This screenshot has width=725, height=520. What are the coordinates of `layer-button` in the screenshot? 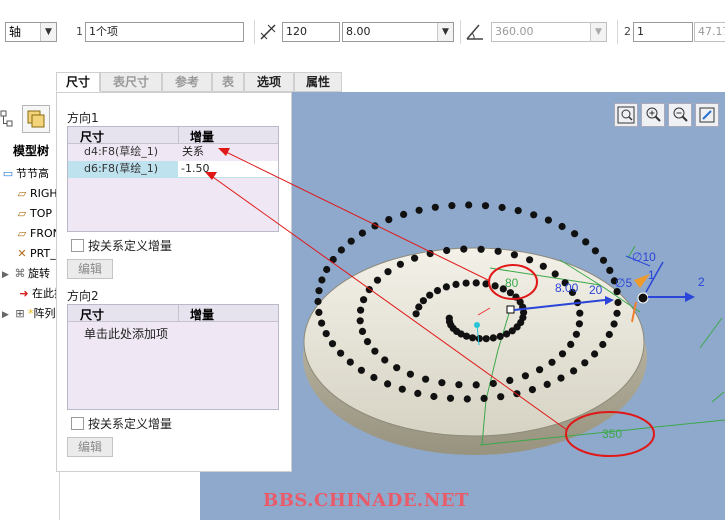 It's located at (36, 119).